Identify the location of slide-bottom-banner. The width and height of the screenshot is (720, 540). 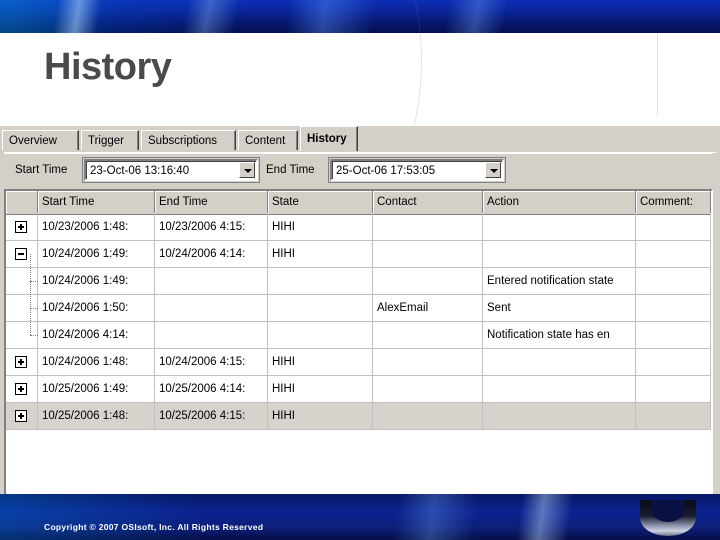
(360, 517).